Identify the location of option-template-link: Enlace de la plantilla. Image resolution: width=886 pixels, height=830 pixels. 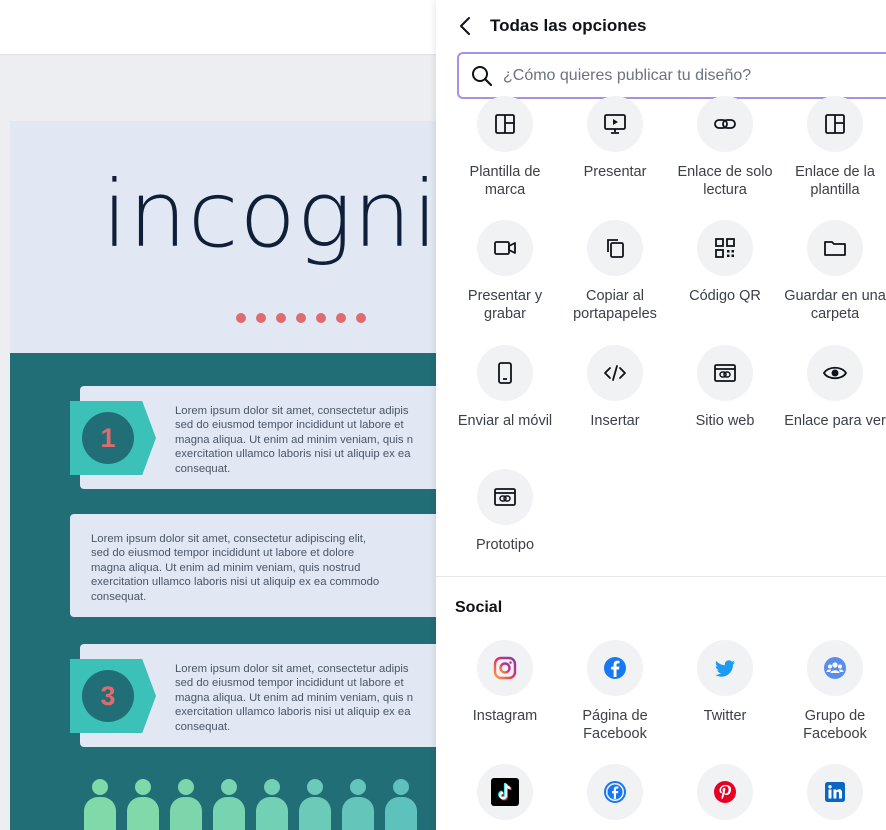
(833, 147).